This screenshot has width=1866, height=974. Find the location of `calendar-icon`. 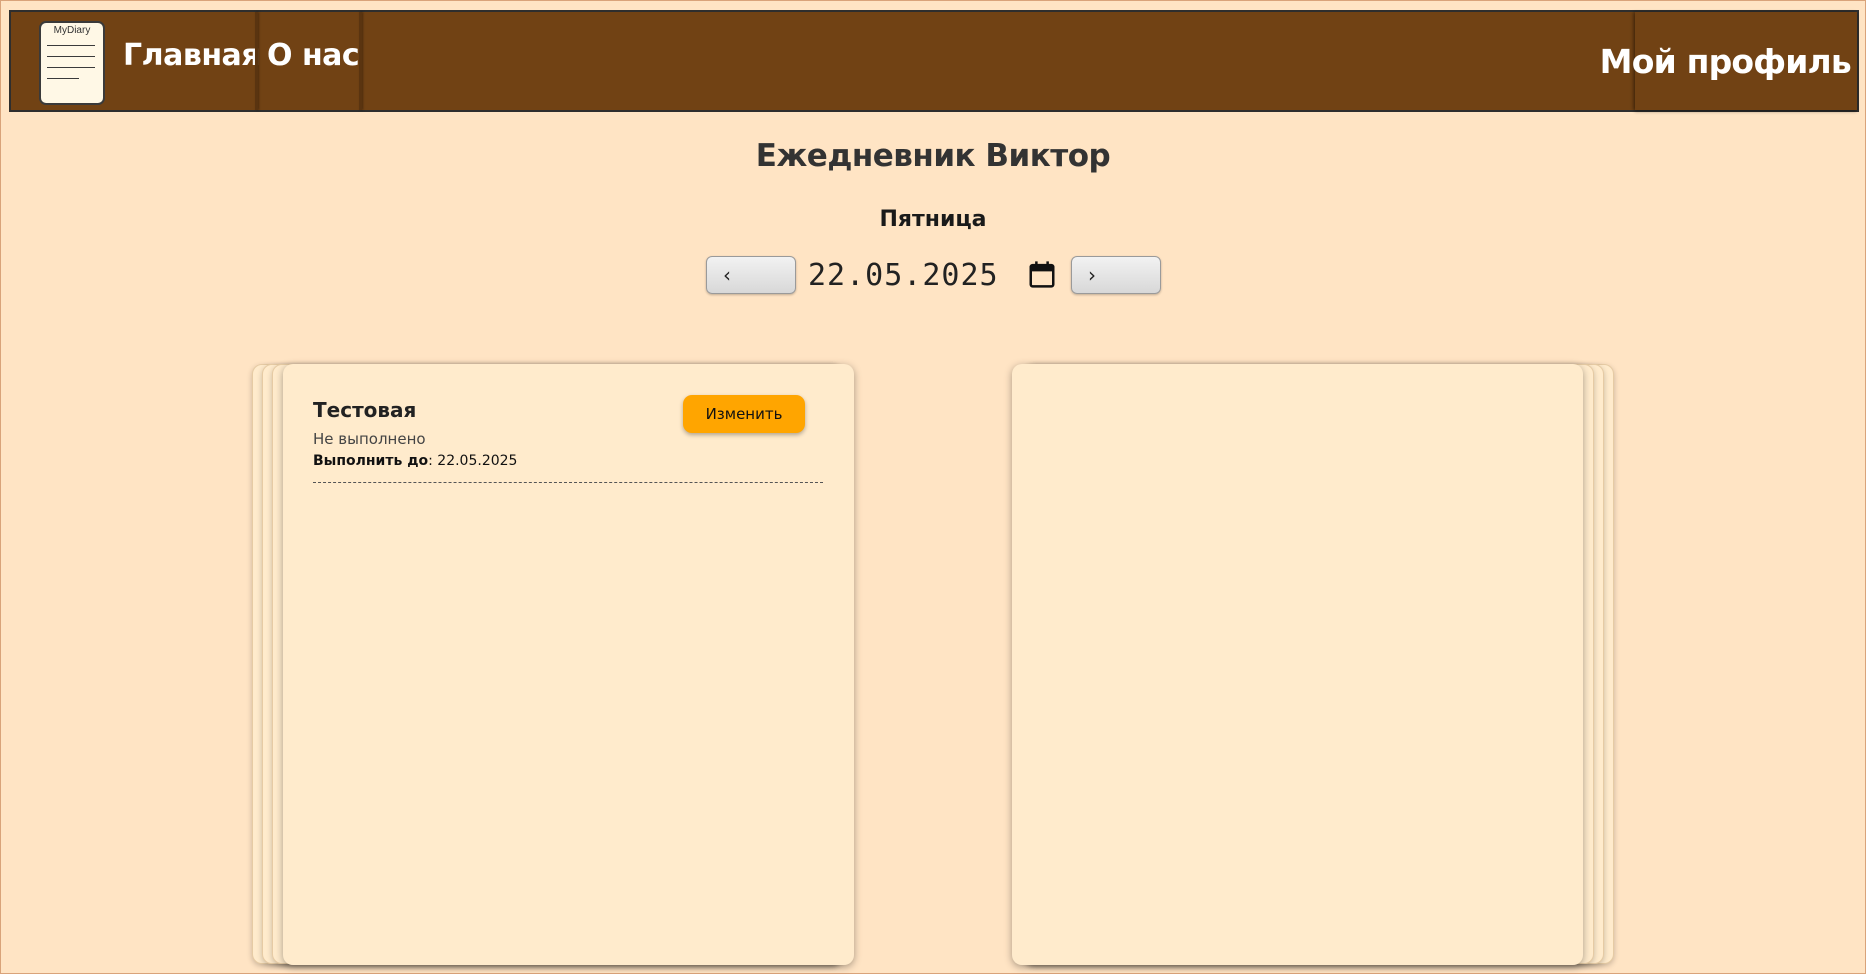

calendar-icon is located at coordinates (1042, 274).